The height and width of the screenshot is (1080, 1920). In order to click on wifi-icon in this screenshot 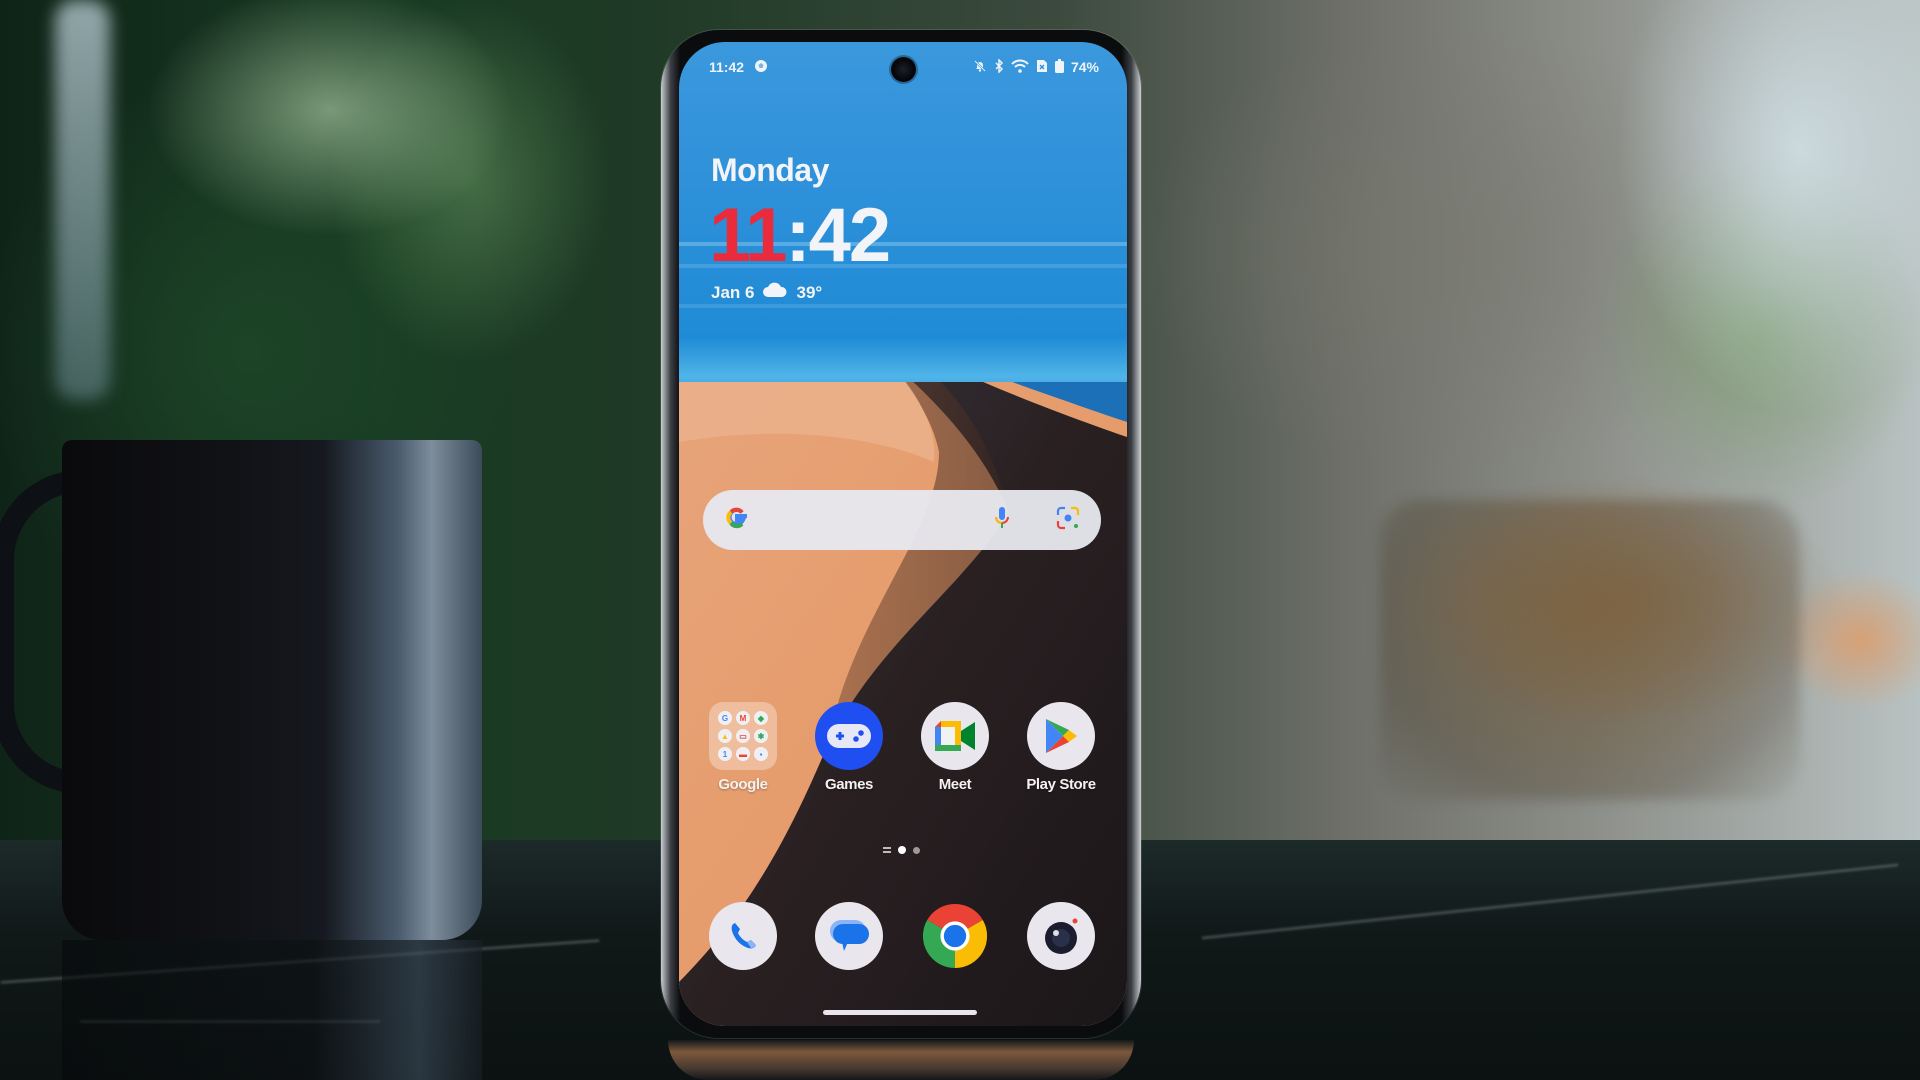, I will do `click(1020, 67)`.